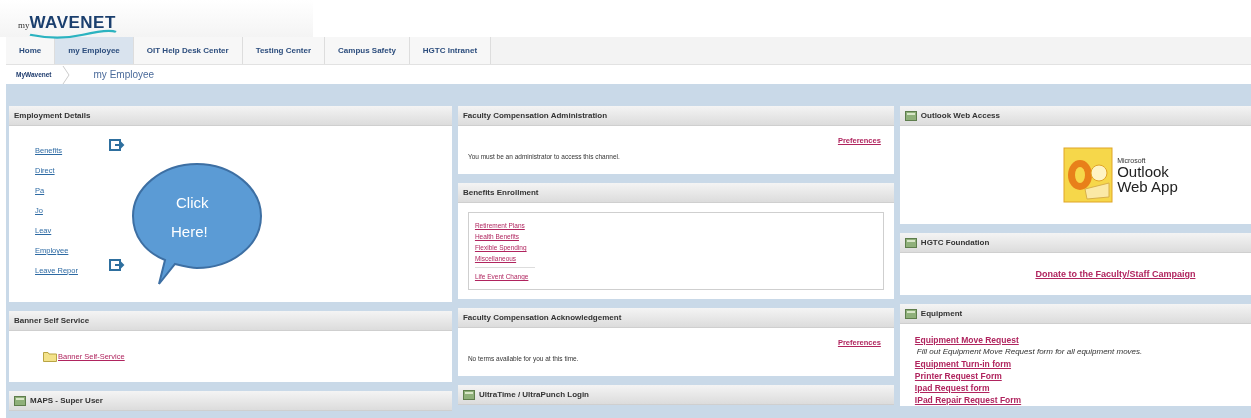 The image size is (1251, 418). Describe the element at coordinates (1147, 186) in the screenshot. I see `product-text: Web App` at that location.